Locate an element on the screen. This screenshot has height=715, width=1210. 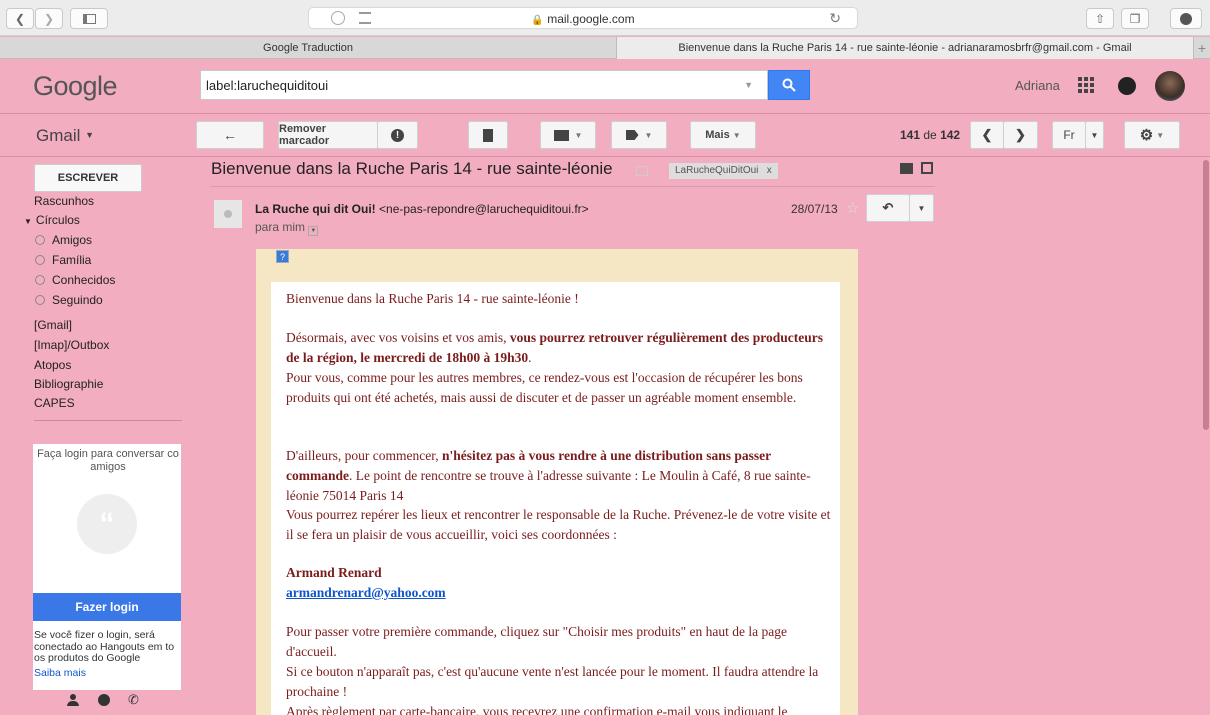
lock-icon: 🔒 is located at coordinates (537, 20).